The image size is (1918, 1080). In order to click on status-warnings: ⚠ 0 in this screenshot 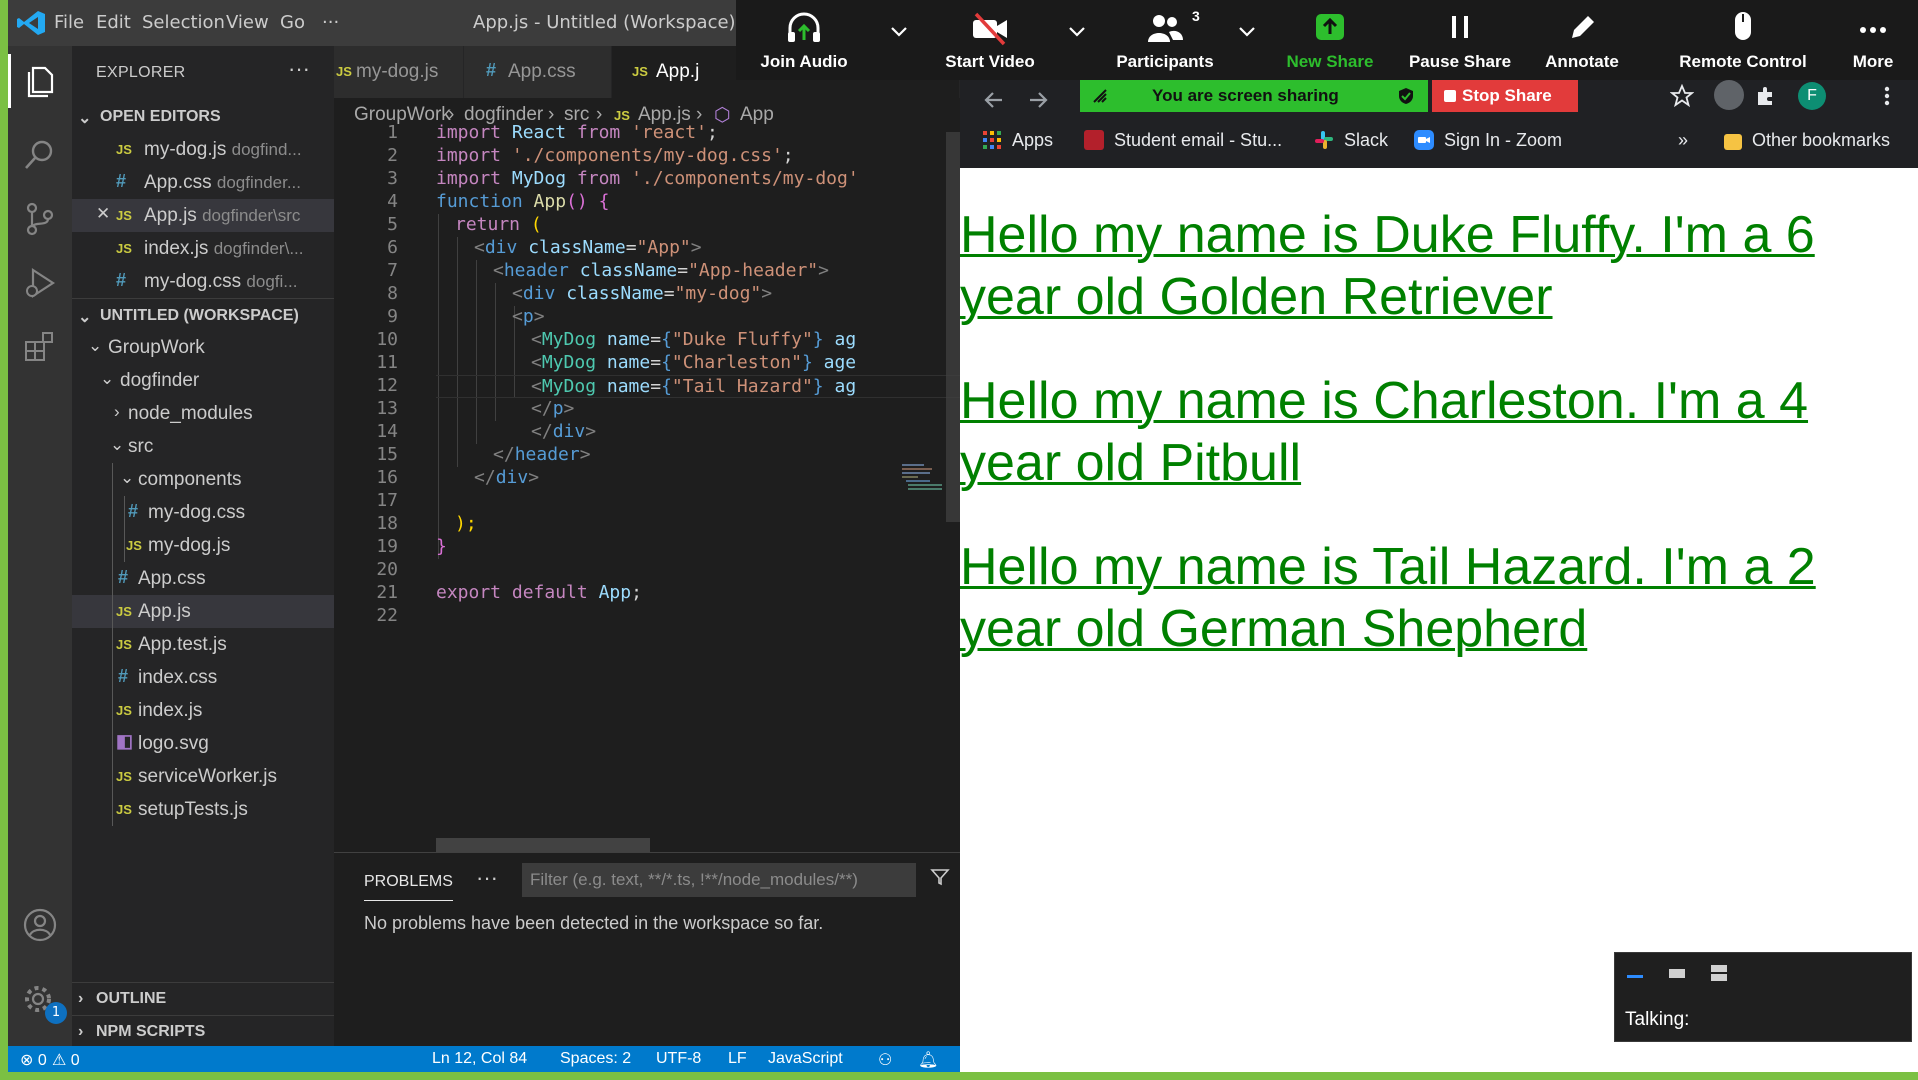, I will do `click(66, 1060)`.